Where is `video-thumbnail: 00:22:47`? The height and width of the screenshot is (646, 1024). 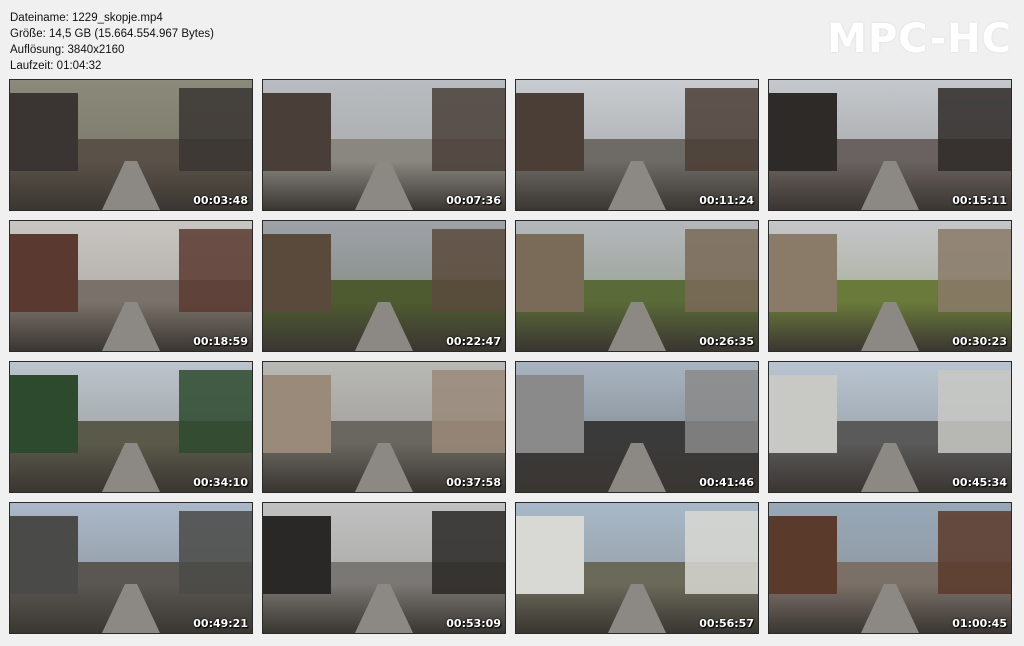 video-thumbnail: 00:22:47 is located at coordinates (384, 286).